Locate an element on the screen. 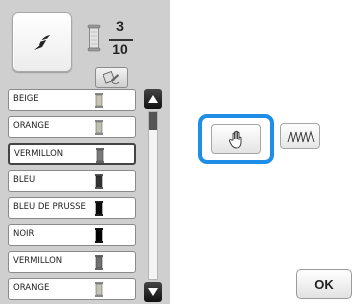 The image size is (359, 304). thread-change-icon is located at coordinates (111, 77).